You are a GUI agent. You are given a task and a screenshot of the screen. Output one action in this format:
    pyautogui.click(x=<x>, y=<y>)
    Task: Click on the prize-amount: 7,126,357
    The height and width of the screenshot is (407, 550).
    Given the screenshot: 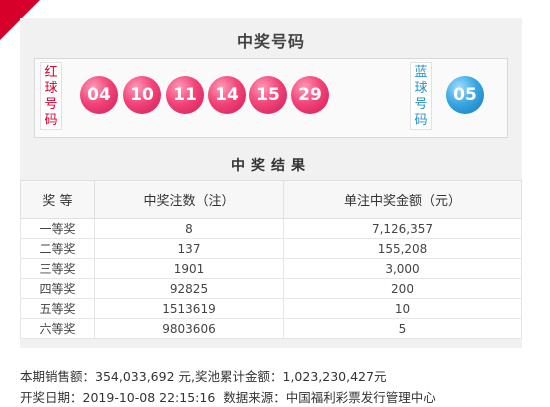 What is the action you would take?
    pyautogui.click(x=402, y=228)
    